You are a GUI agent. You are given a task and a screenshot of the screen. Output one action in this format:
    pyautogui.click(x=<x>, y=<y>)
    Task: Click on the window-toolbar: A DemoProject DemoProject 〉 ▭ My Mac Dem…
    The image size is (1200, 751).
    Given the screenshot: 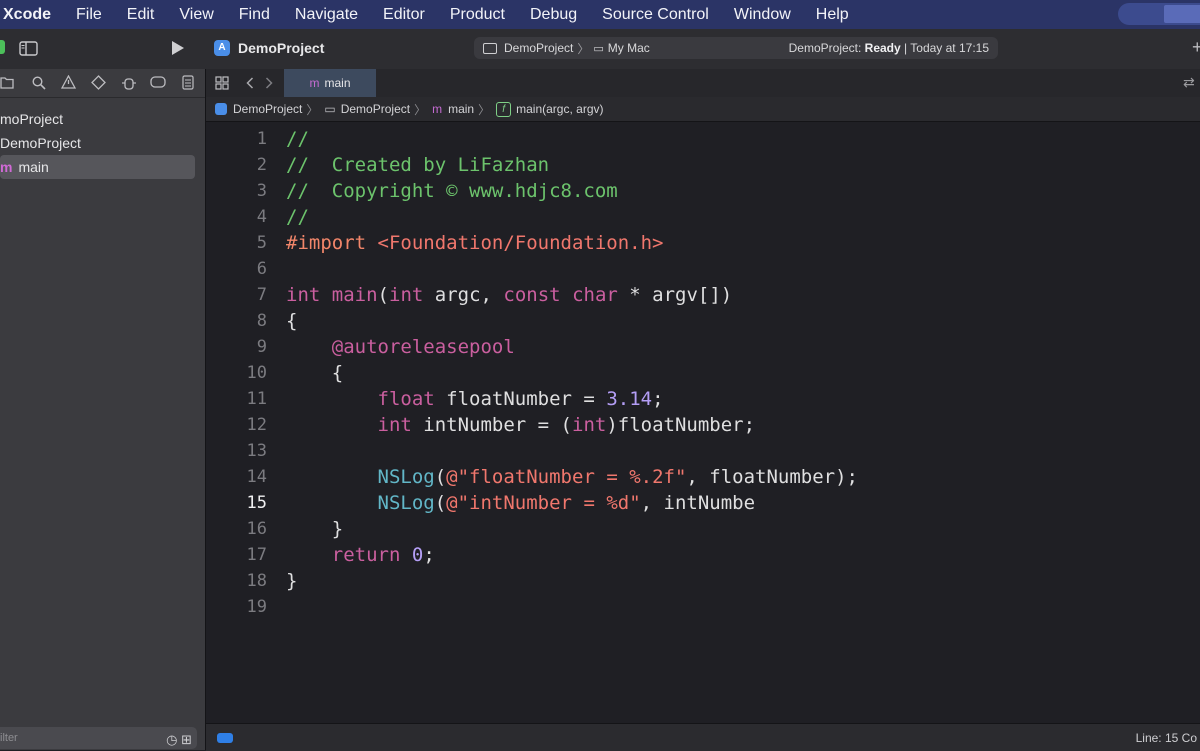 What is the action you would take?
    pyautogui.click(x=600, y=49)
    